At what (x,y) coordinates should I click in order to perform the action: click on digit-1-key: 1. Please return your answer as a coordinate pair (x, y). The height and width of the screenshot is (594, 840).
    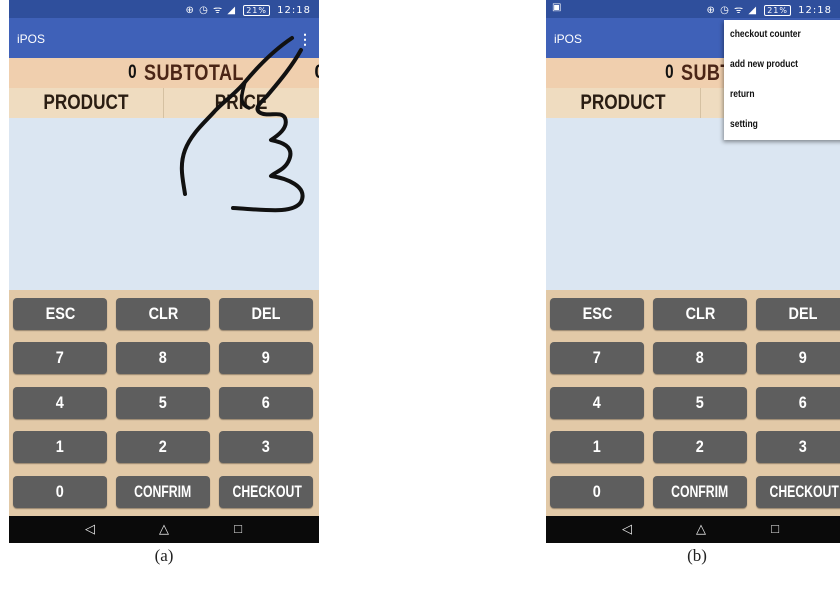
    Looking at the image, I should click on (597, 447).